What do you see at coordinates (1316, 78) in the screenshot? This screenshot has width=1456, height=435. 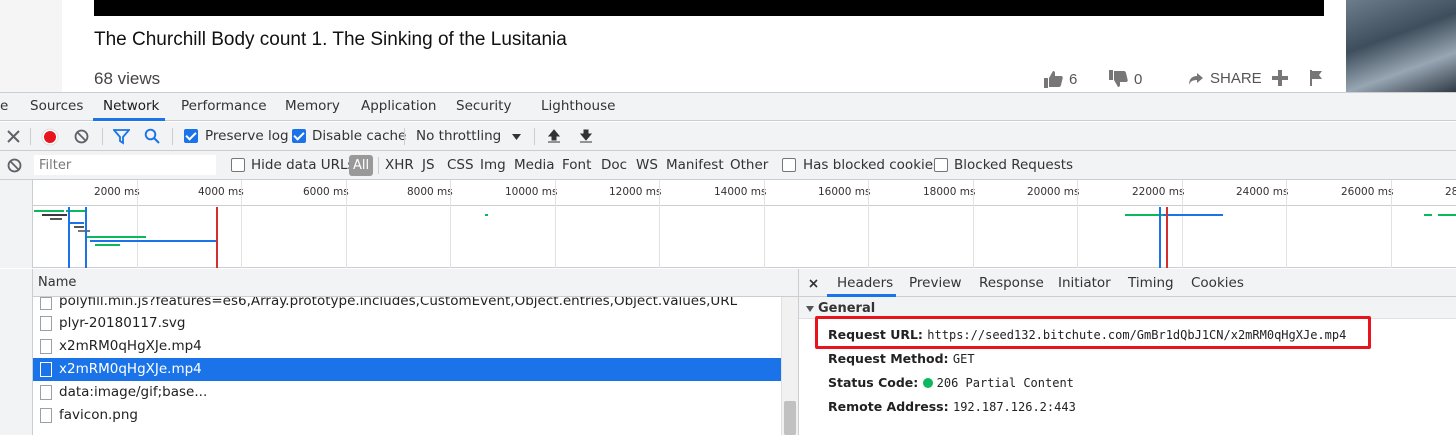 I see `flag-button` at bounding box center [1316, 78].